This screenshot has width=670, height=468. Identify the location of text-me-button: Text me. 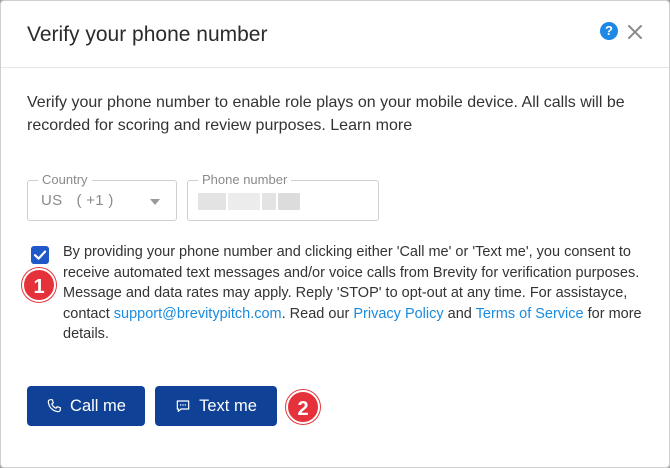
(216, 406).